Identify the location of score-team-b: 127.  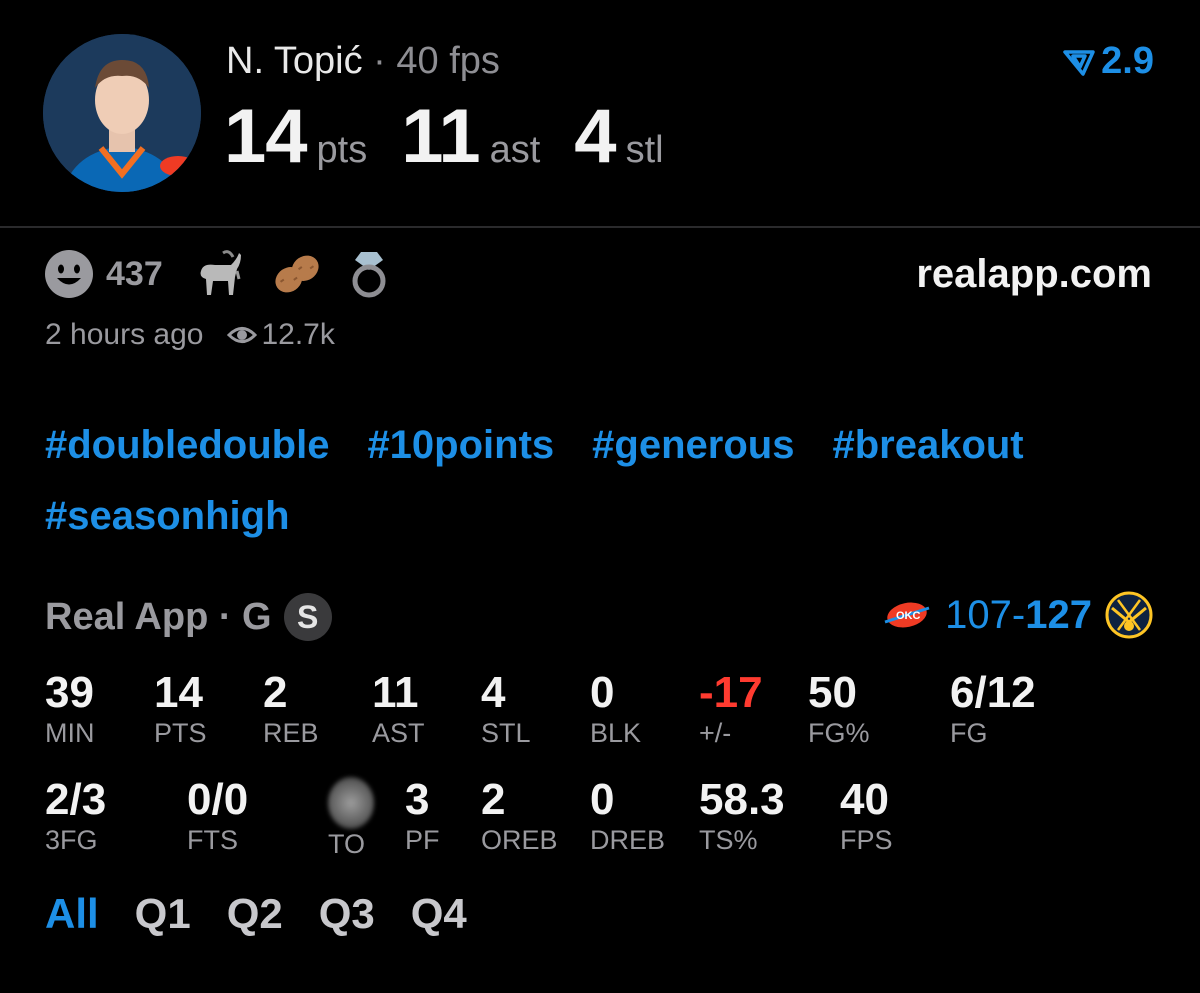
(1058, 614).